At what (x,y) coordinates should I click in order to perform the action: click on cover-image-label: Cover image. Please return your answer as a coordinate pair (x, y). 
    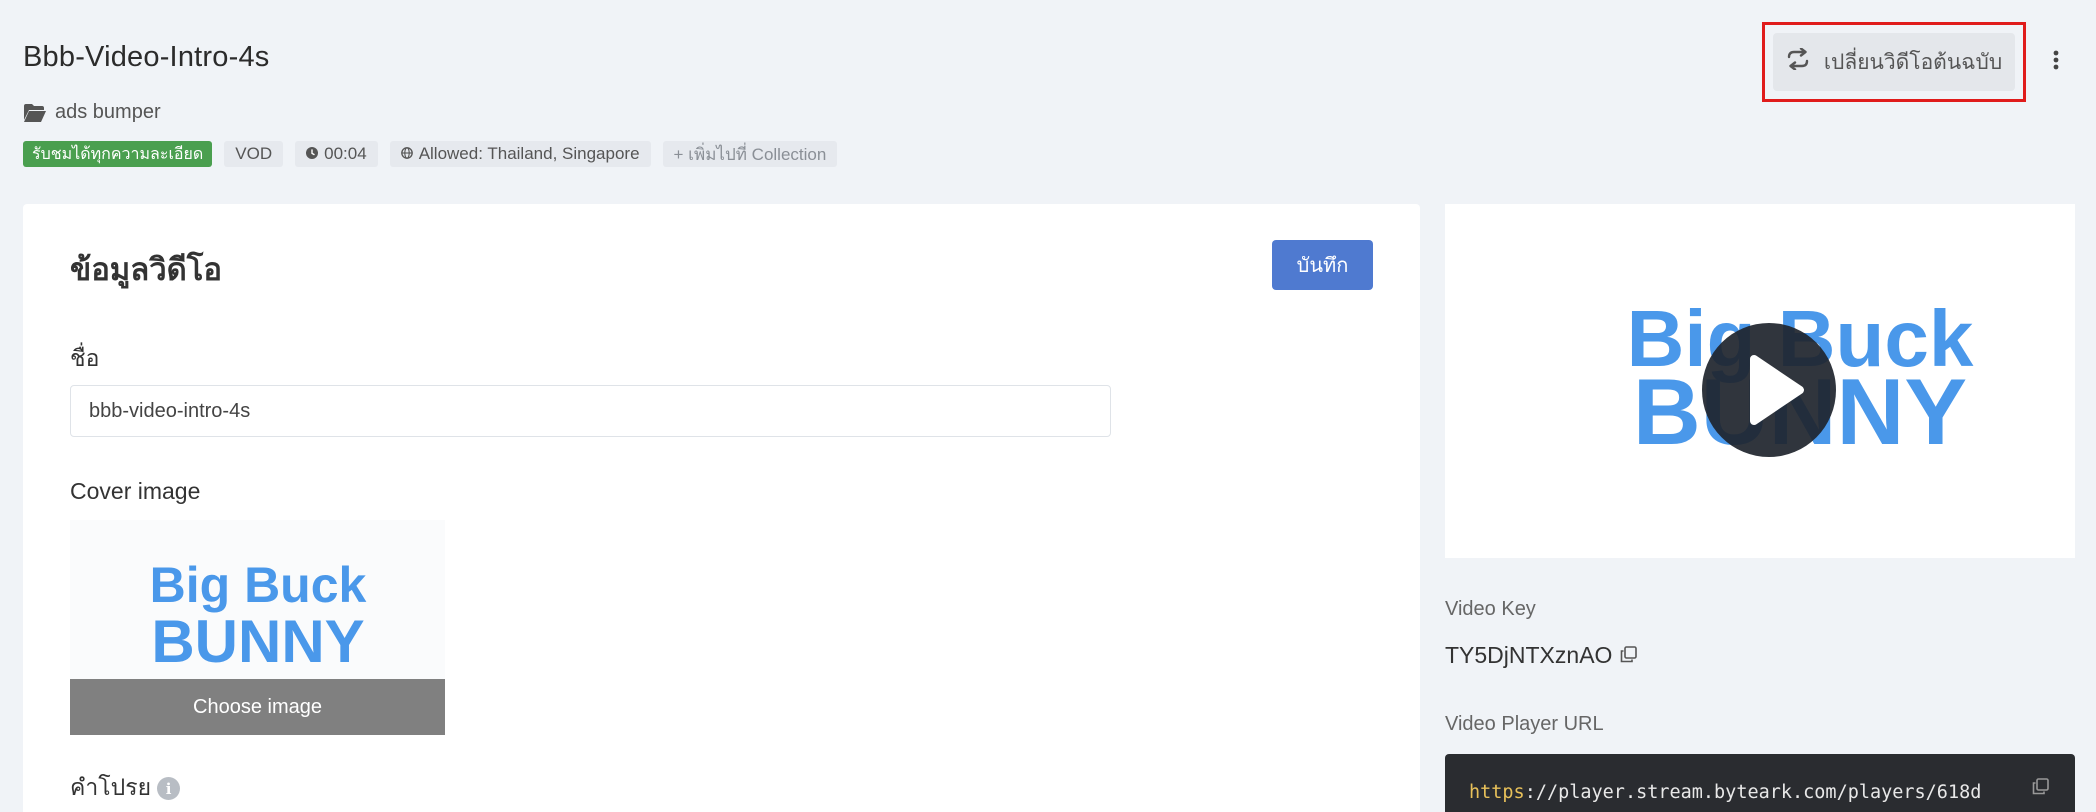
    Looking at the image, I should click on (135, 491).